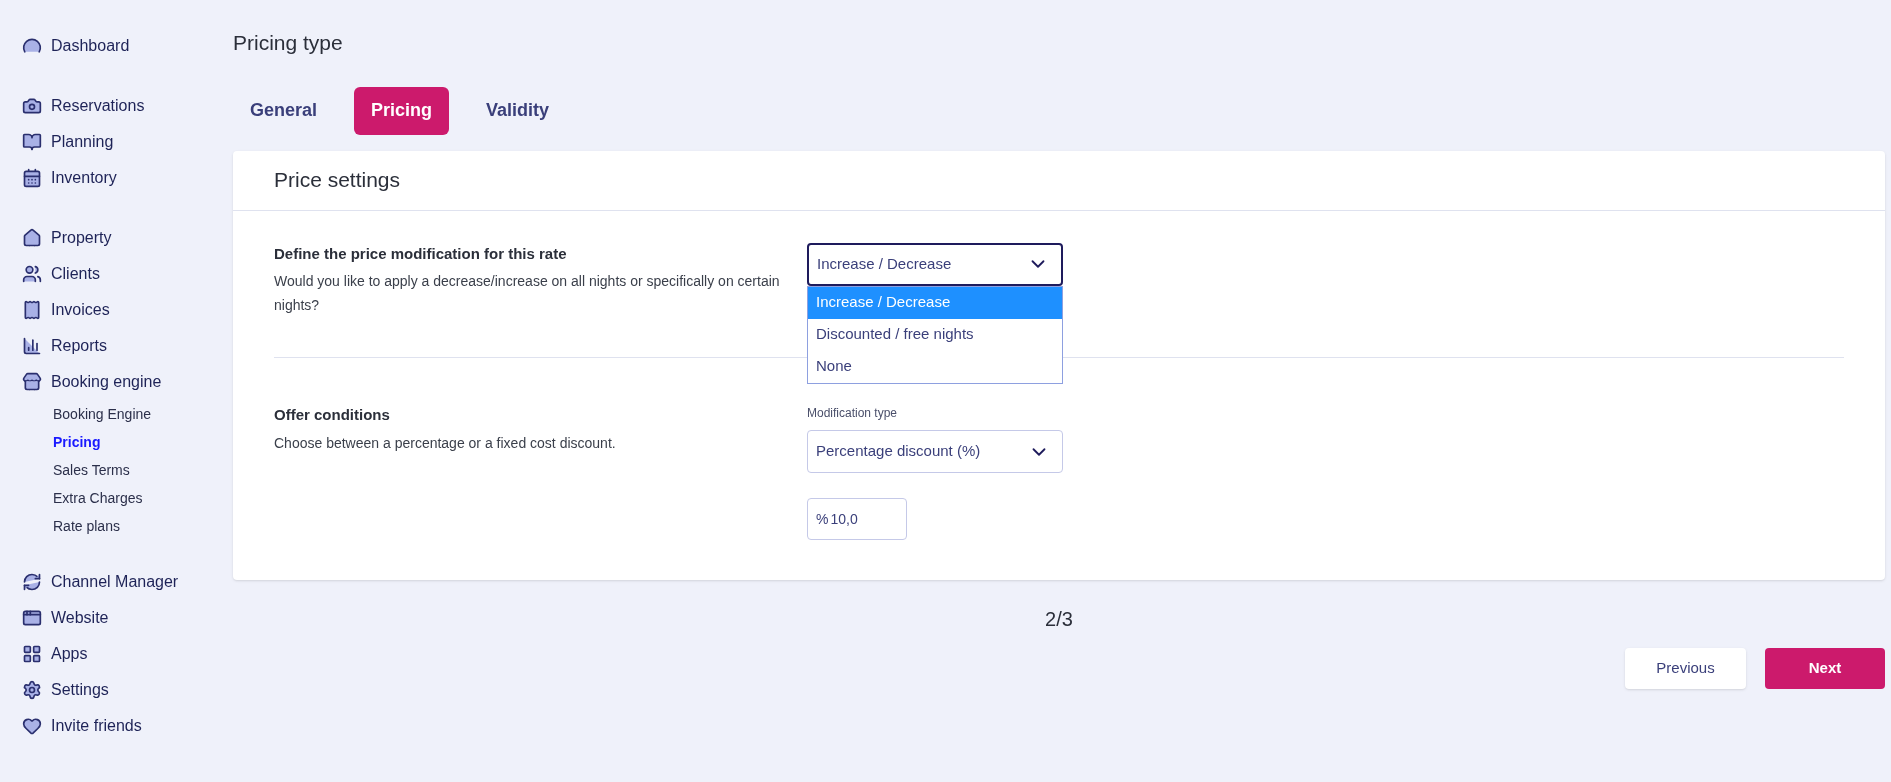  I want to click on browser-window-icon, so click(32, 618).